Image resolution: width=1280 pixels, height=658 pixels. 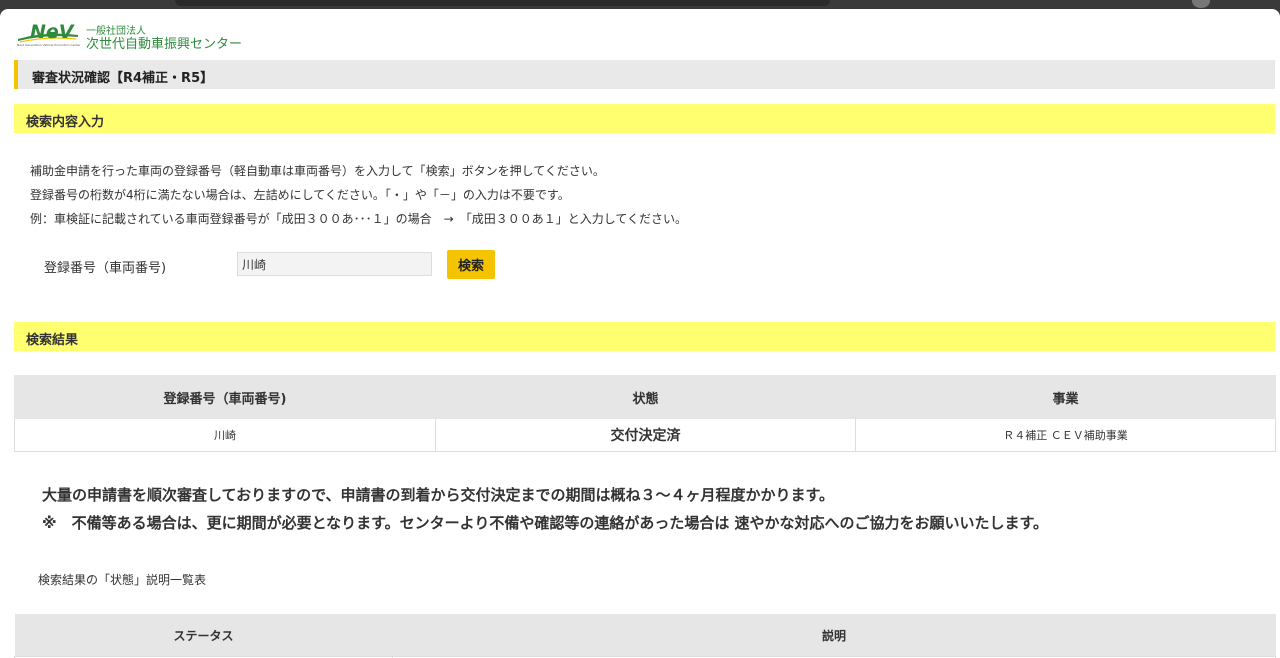 I want to click on registration-number-input, so click(x=334, y=264).